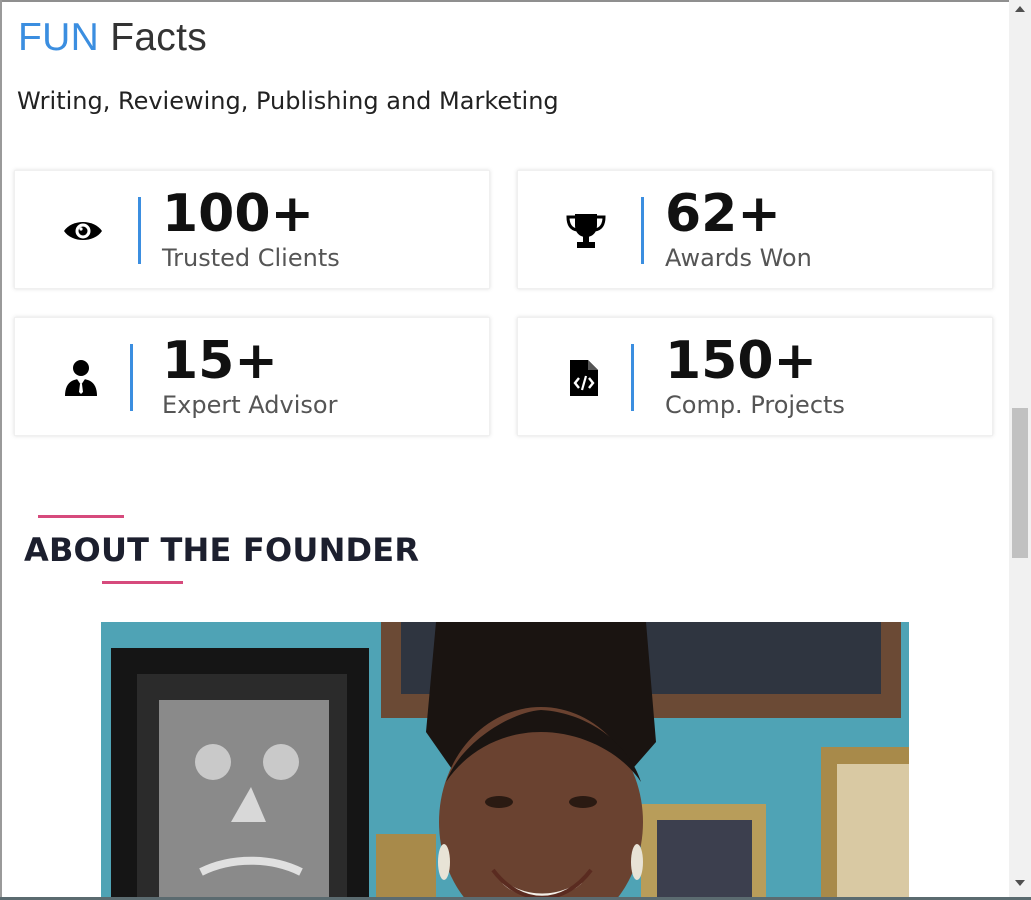  I want to click on stat-card-comp-projects: 150+ Comp. Projects, so click(755, 376).